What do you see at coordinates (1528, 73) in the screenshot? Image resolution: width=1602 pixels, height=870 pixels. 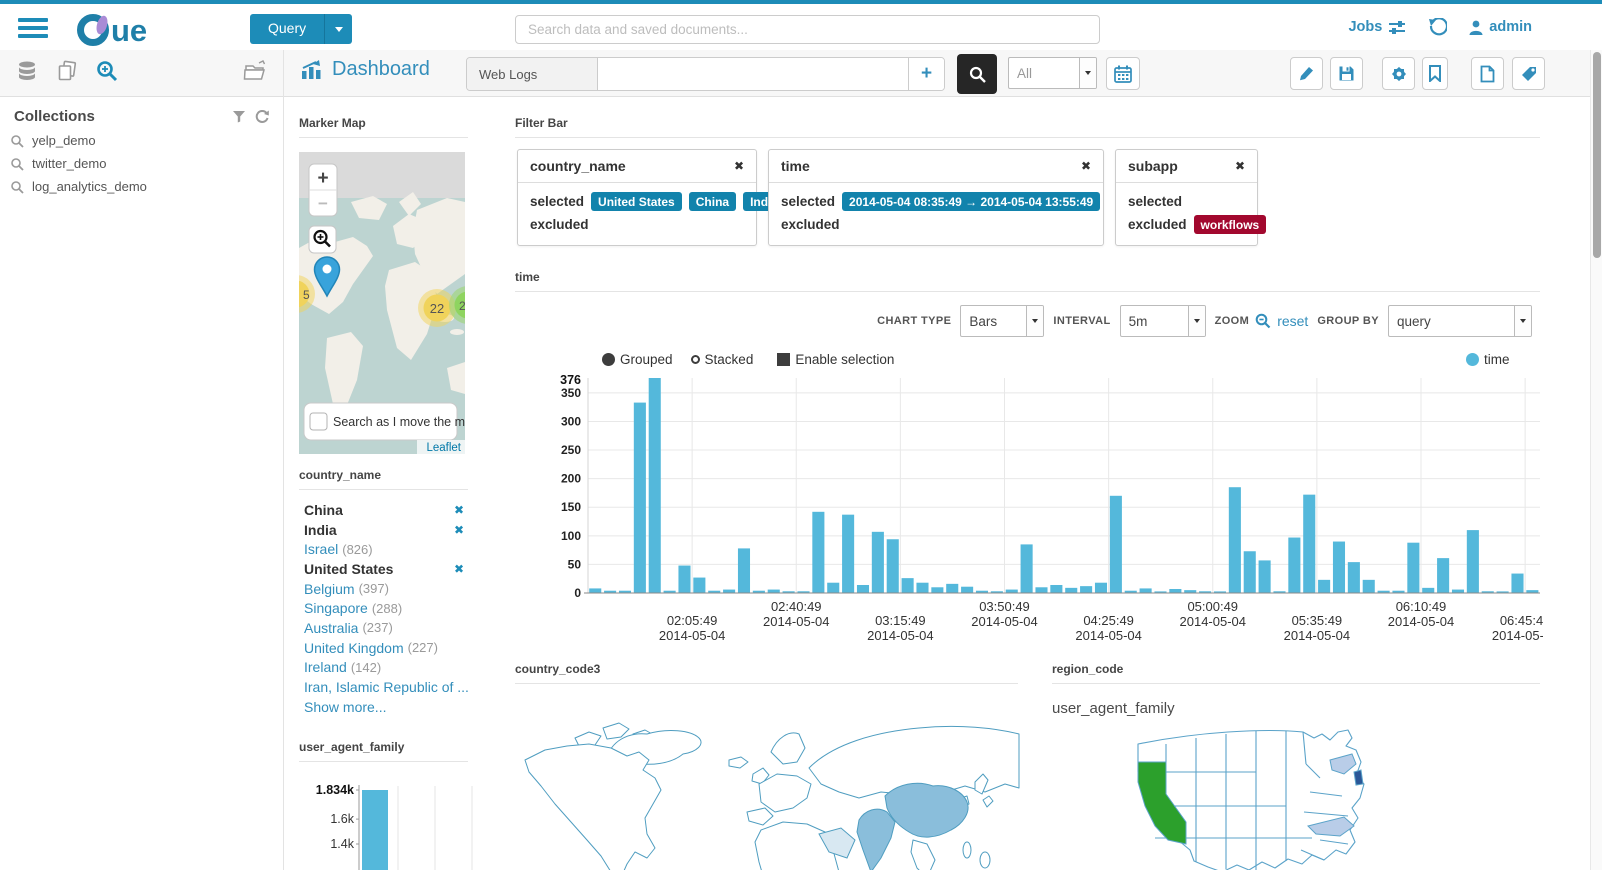 I see `tags-button` at bounding box center [1528, 73].